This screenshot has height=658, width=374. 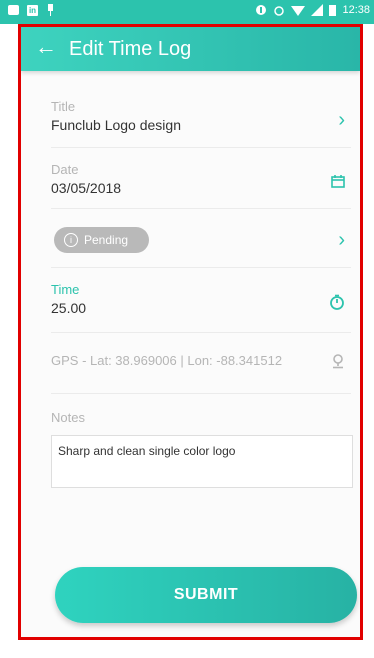 I want to click on status-left-icons: in, so click(x=31, y=10).